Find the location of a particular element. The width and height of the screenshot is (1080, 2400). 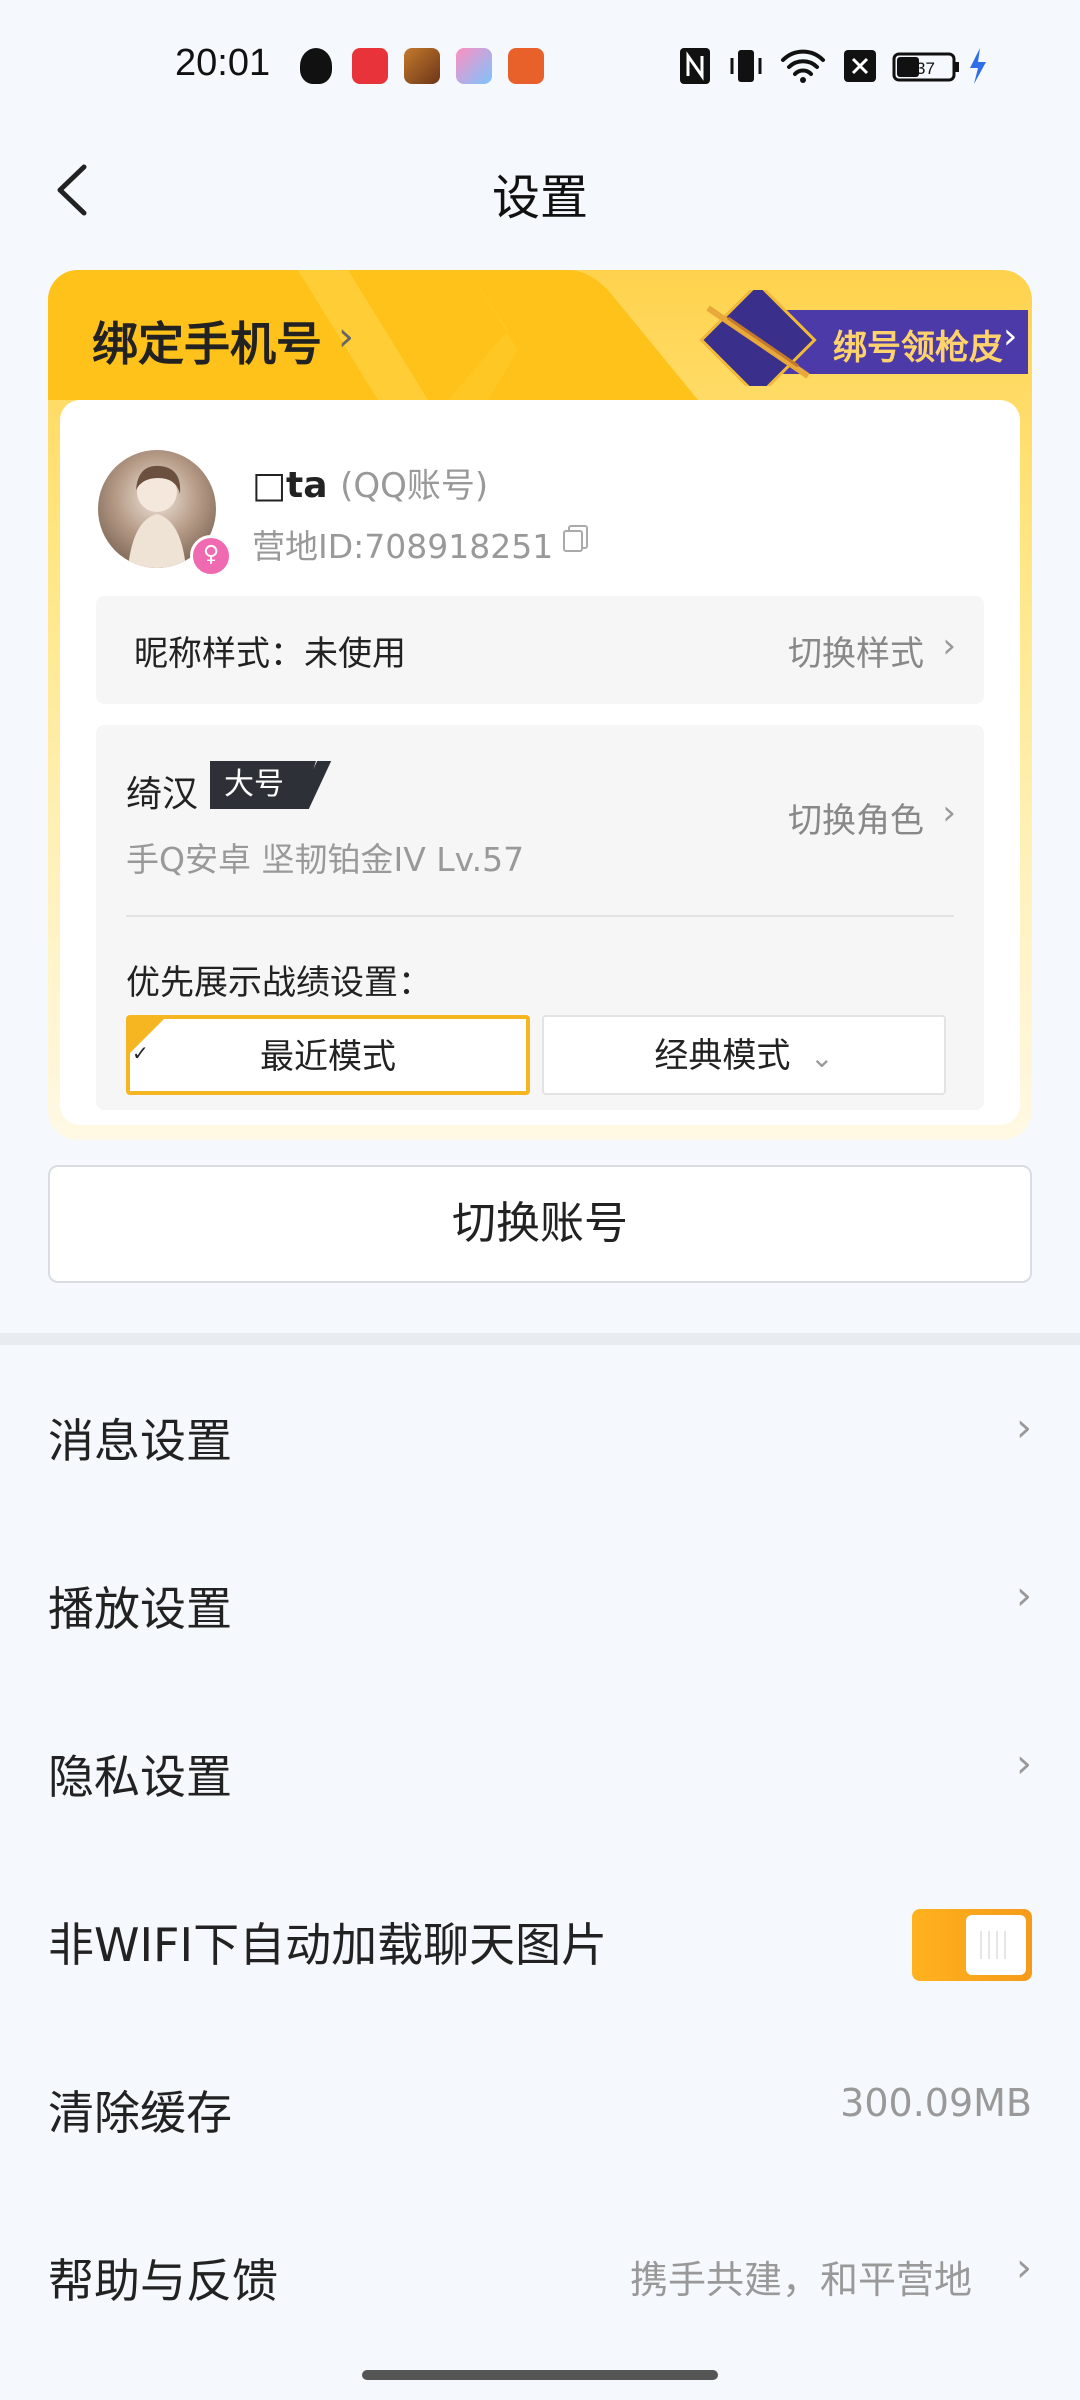

cache-size: 300.09MB is located at coordinates (936, 2103).